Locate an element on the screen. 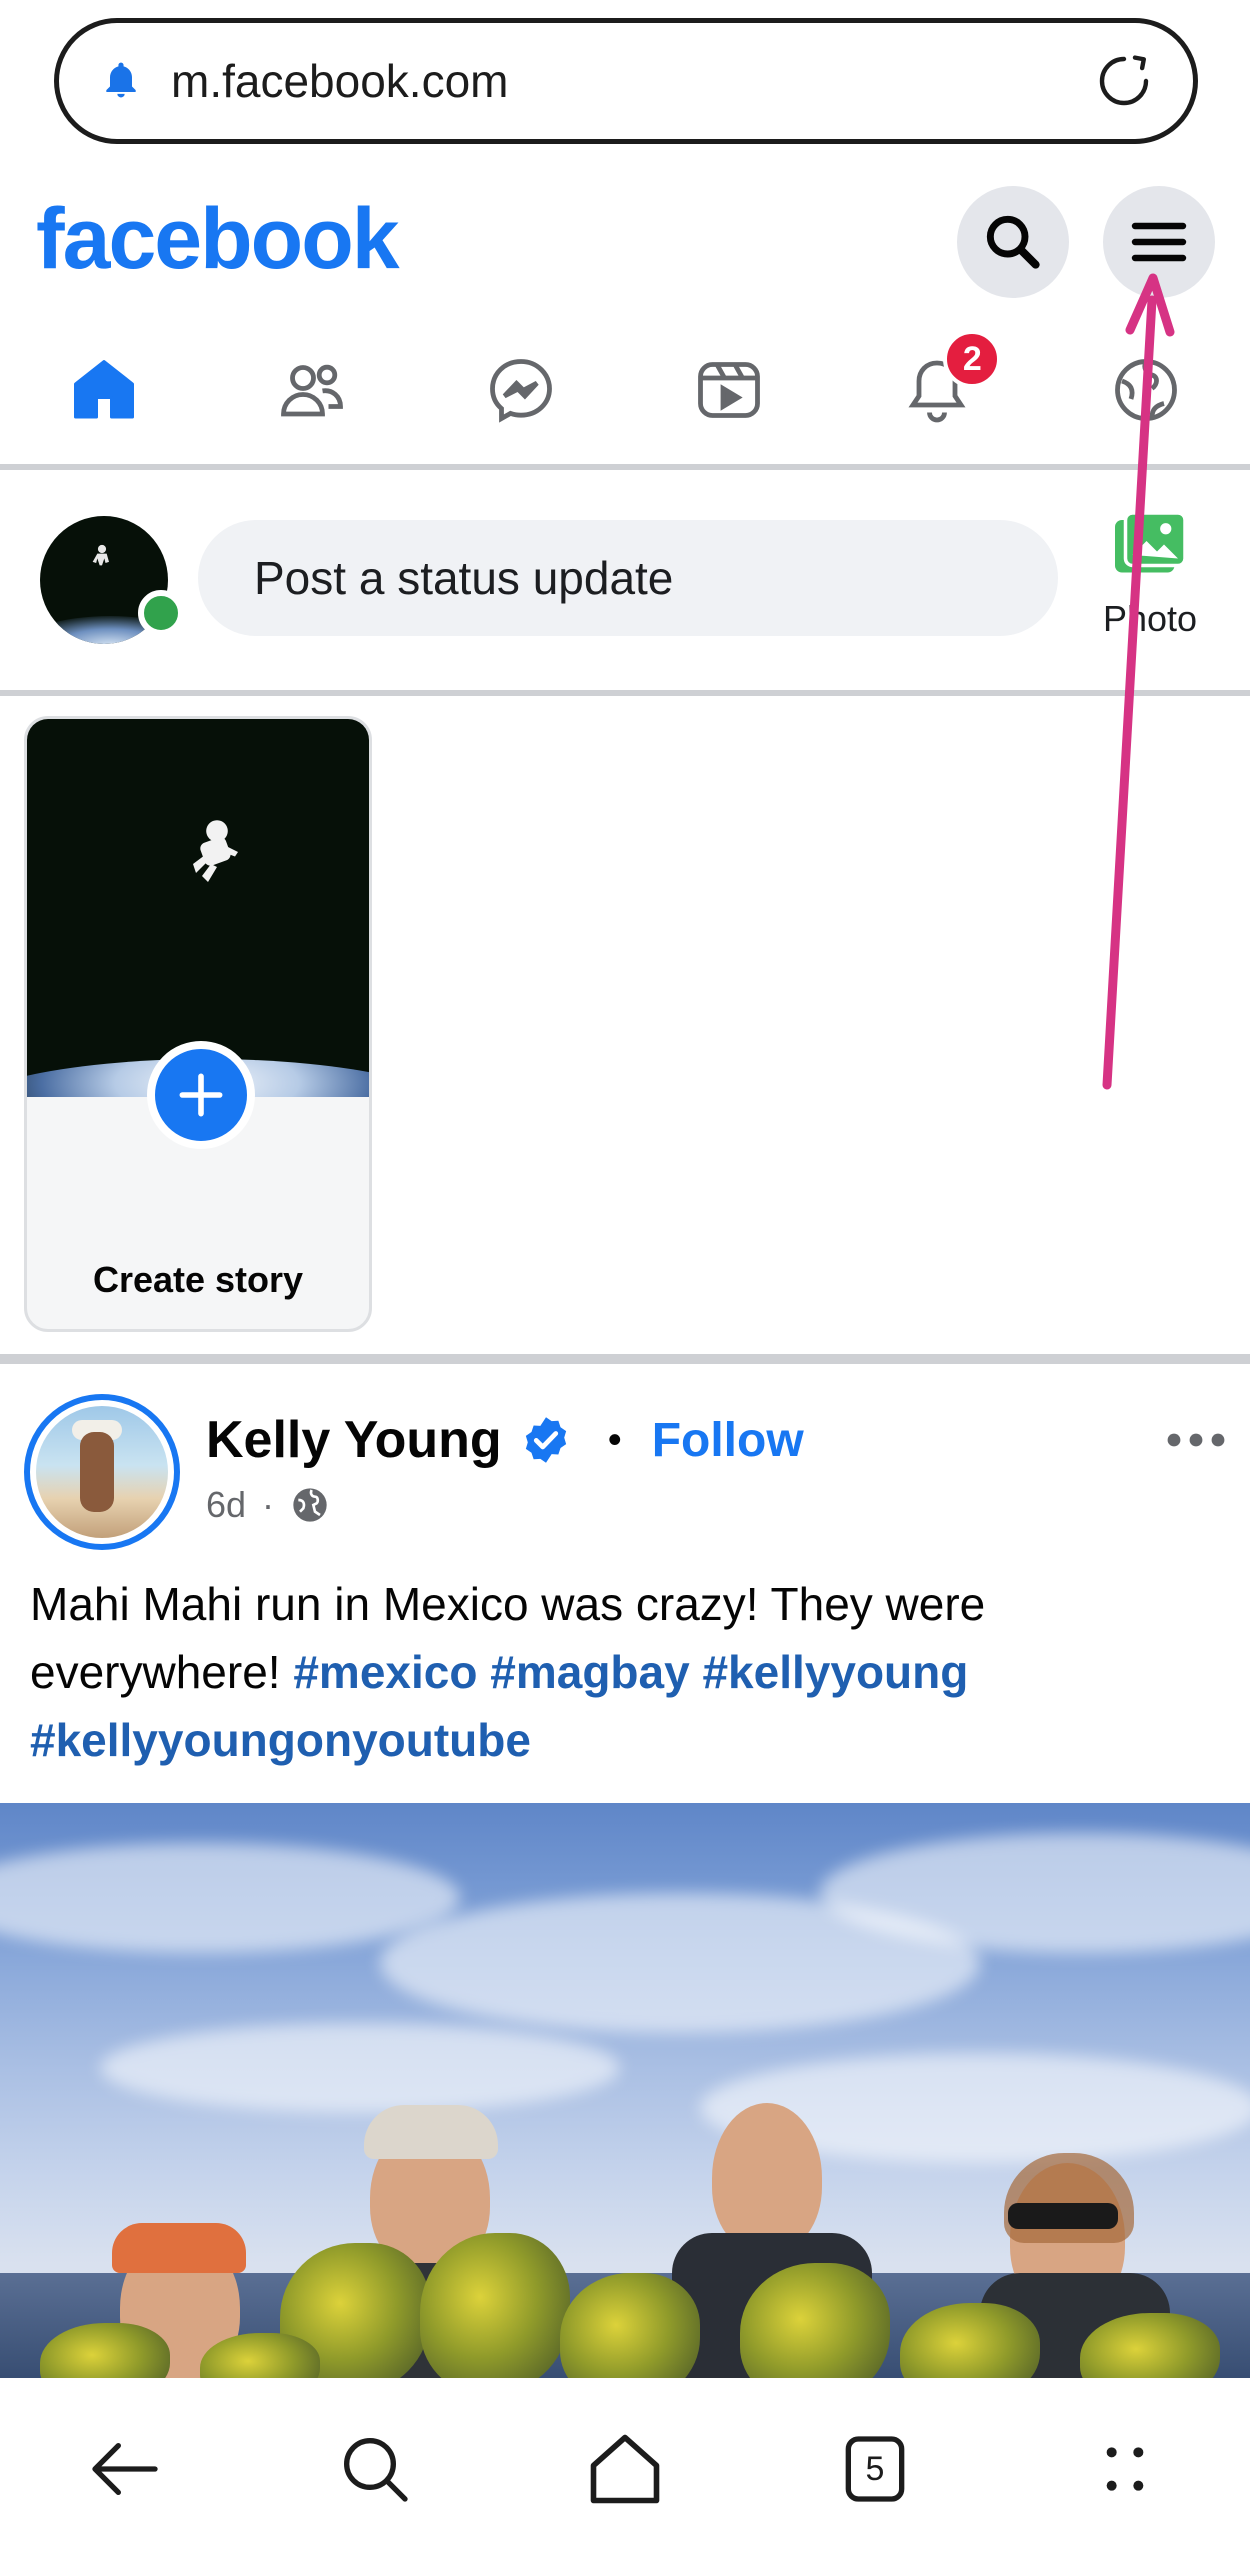 The image size is (1250, 2560). hashtag: #kellyyoungonyoutube is located at coordinates (280, 1740).